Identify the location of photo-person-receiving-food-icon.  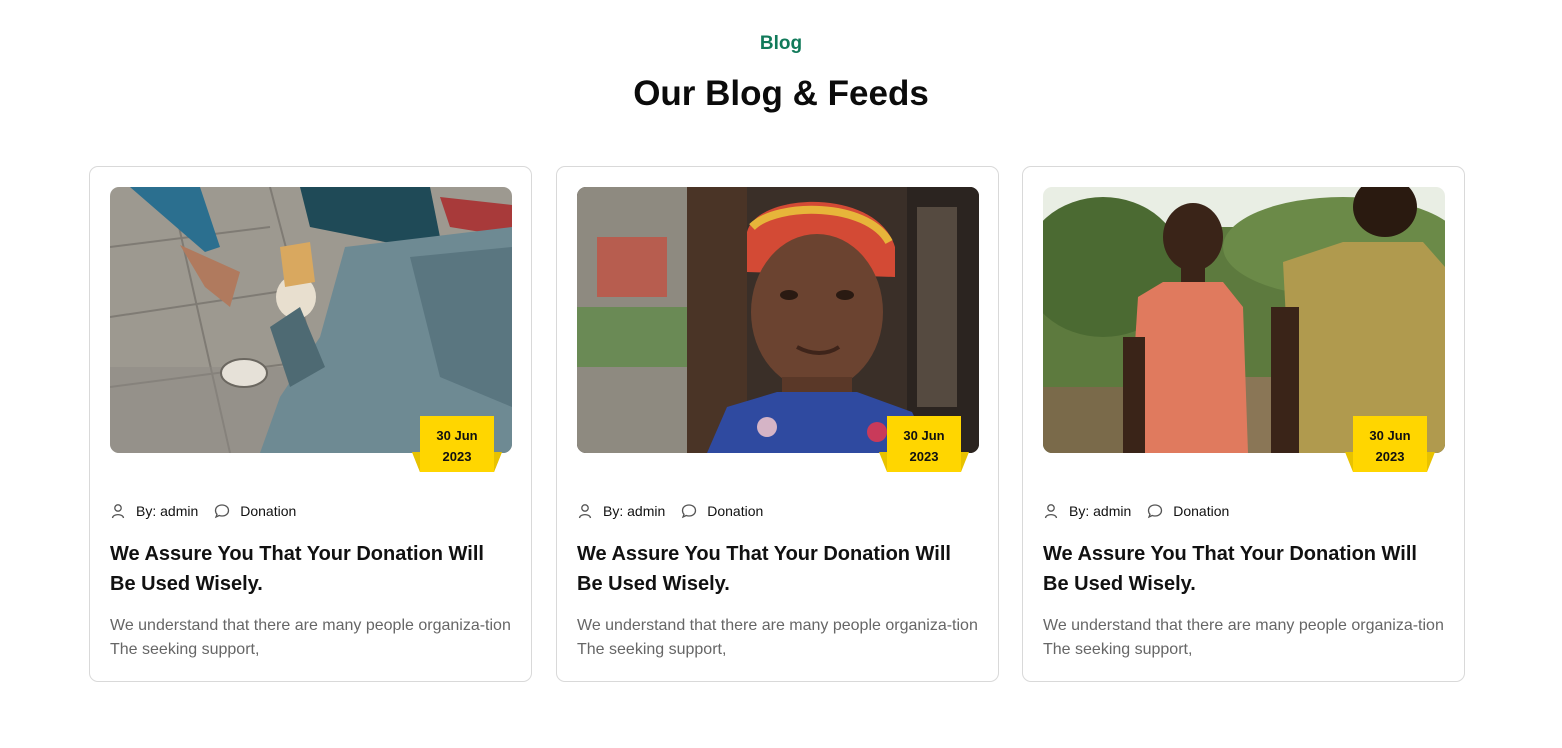
(311, 320).